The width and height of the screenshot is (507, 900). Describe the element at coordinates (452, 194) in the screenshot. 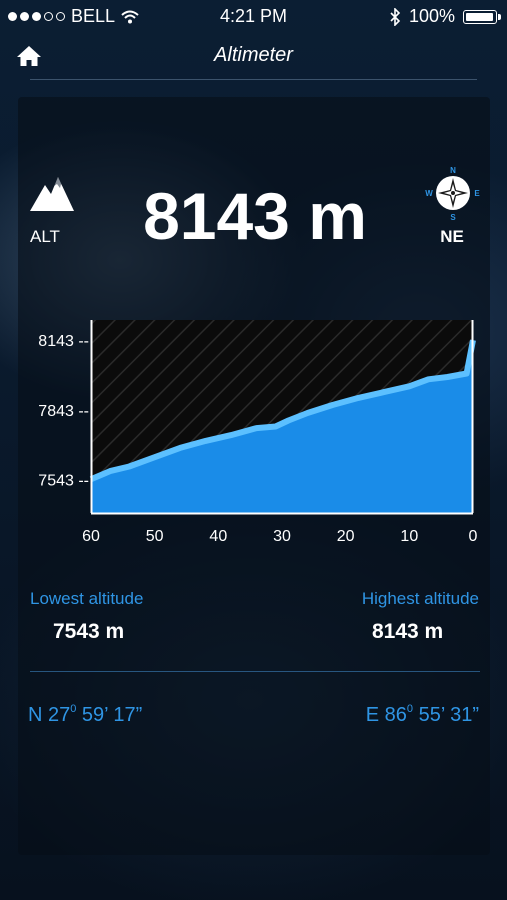

I see `compass-icon: N E S W` at that location.